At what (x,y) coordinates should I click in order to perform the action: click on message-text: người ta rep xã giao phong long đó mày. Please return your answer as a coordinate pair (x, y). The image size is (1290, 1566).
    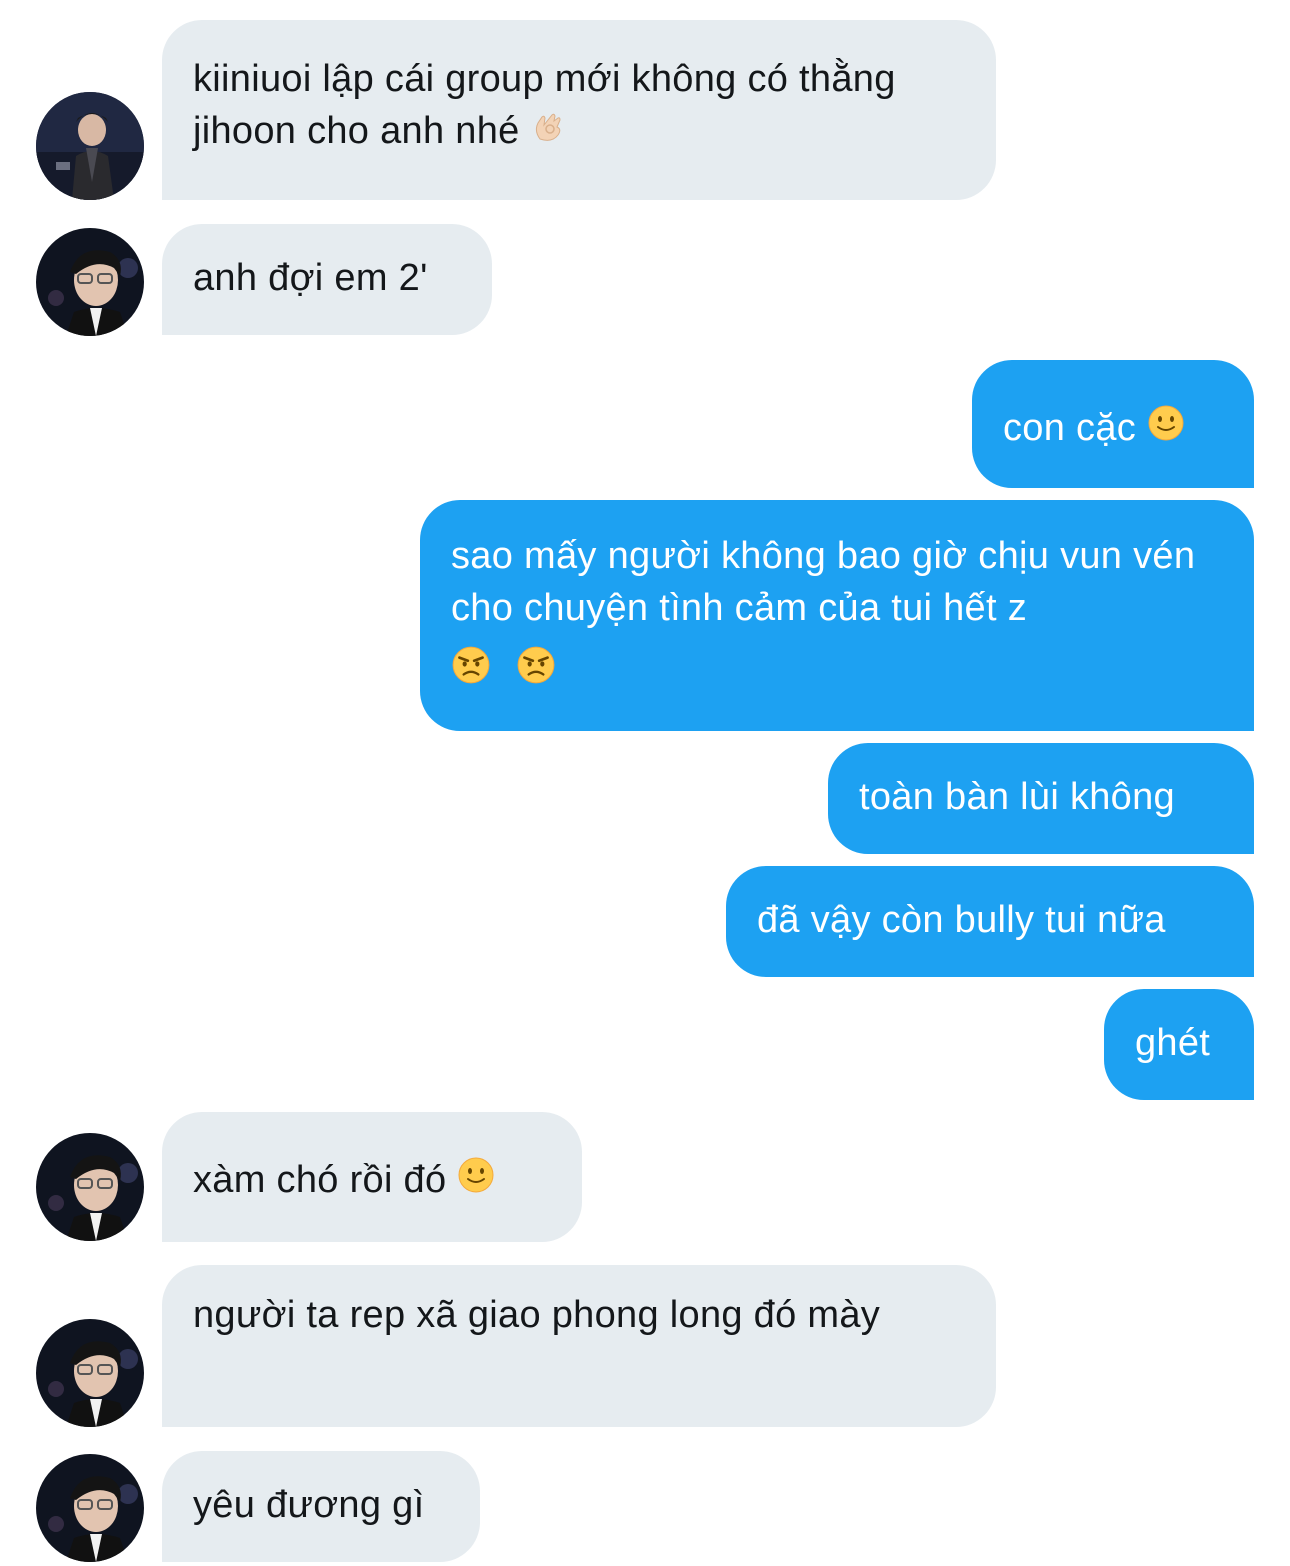
    Looking at the image, I should click on (537, 1315).